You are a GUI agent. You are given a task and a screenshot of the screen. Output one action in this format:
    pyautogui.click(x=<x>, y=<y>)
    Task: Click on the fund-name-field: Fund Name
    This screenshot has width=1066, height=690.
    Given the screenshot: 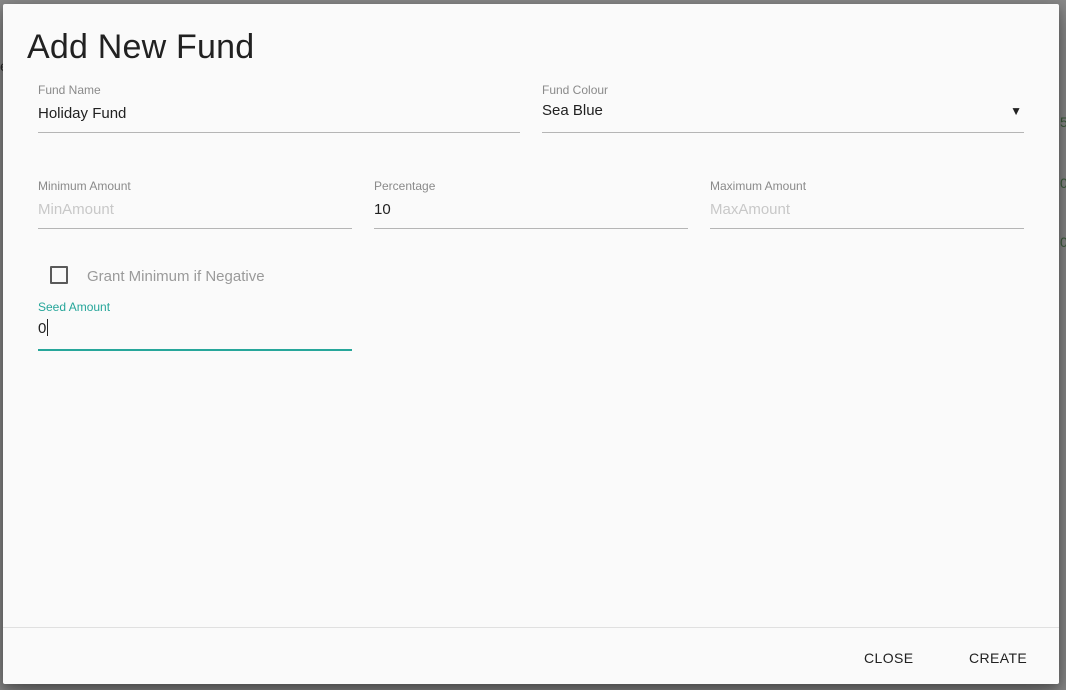 What is the action you would take?
    pyautogui.click(x=279, y=109)
    